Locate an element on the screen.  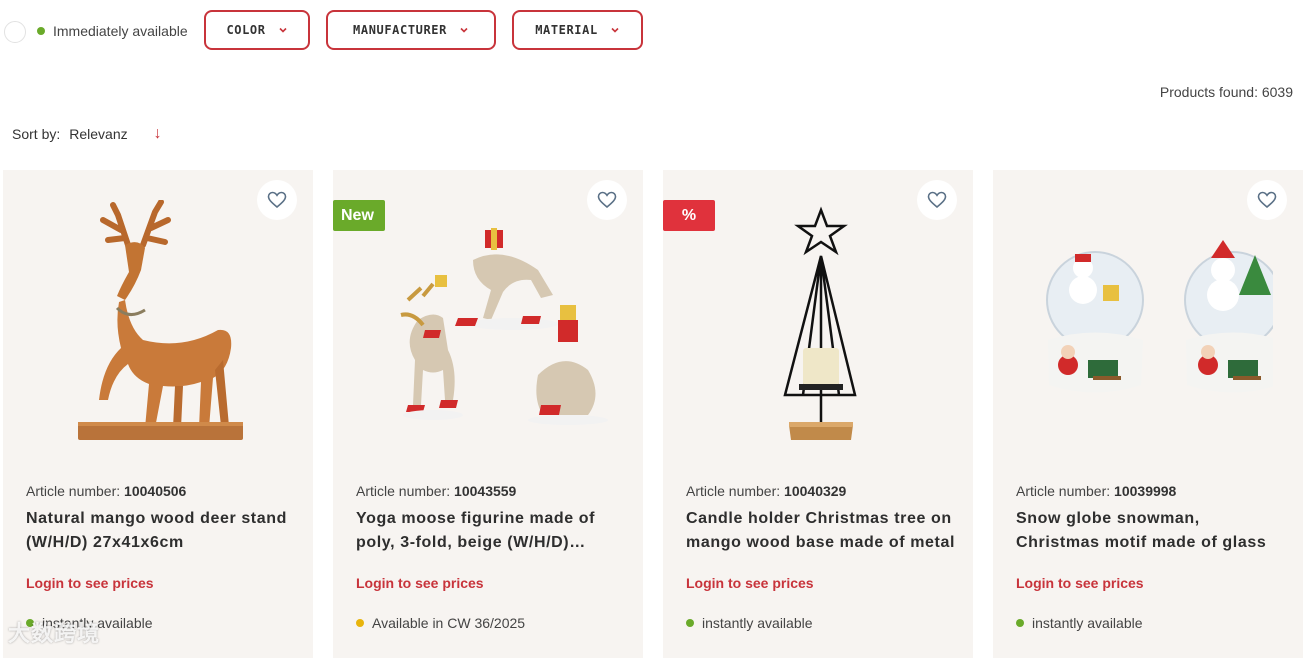
color-filter-button: COLOR is located at coordinates (257, 30).